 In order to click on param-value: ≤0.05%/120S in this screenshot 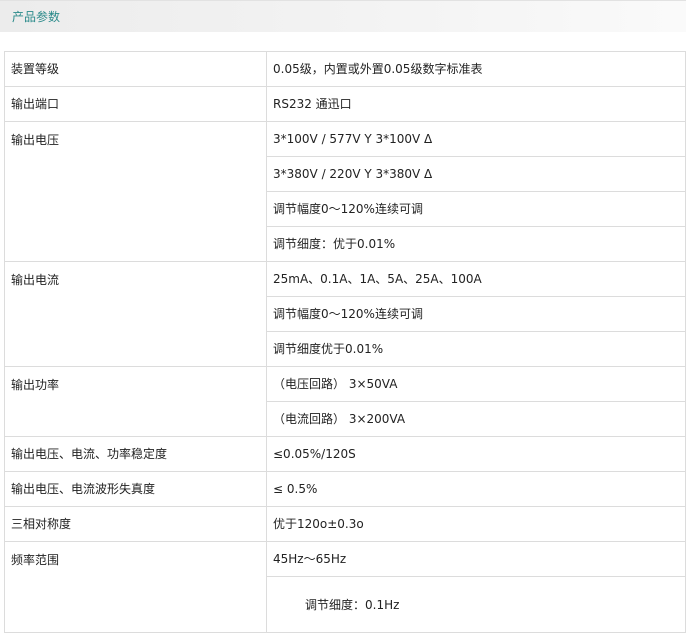, I will do `click(476, 454)`.